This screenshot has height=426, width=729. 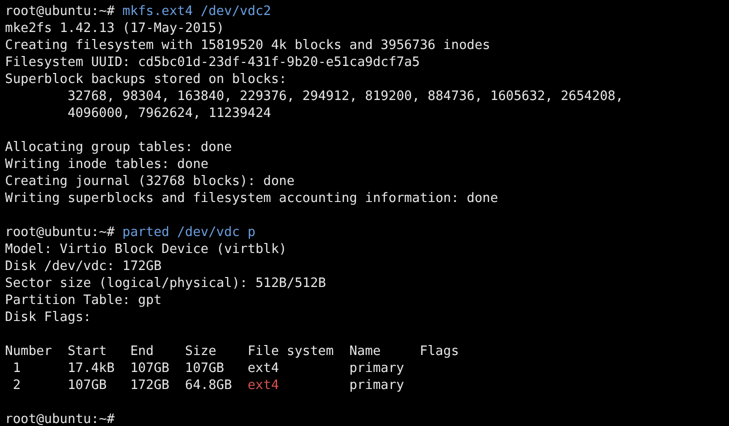 What do you see at coordinates (48, 317) in the screenshot?
I see `output-text: Disk Flags:` at bounding box center [48, 317].